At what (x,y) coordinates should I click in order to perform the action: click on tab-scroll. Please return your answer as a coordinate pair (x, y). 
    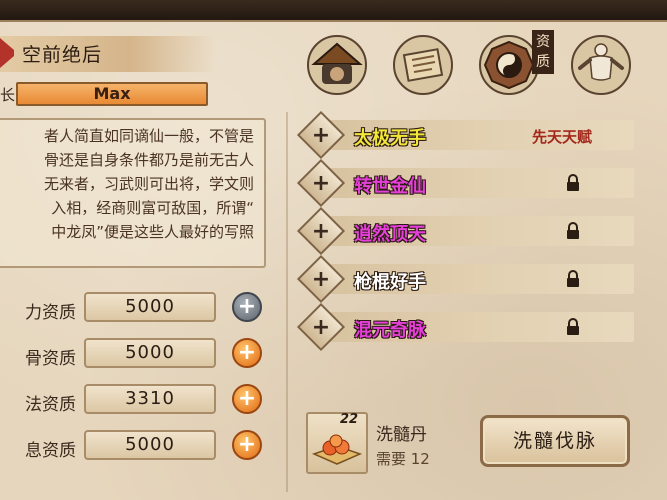
    Looking at the image, I should click on (423, 65).